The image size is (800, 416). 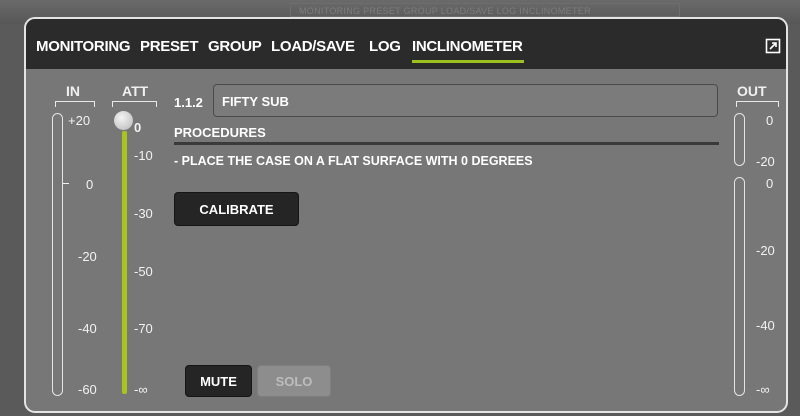 I want to click on att-fader-knob, so click(x=123, y=120).